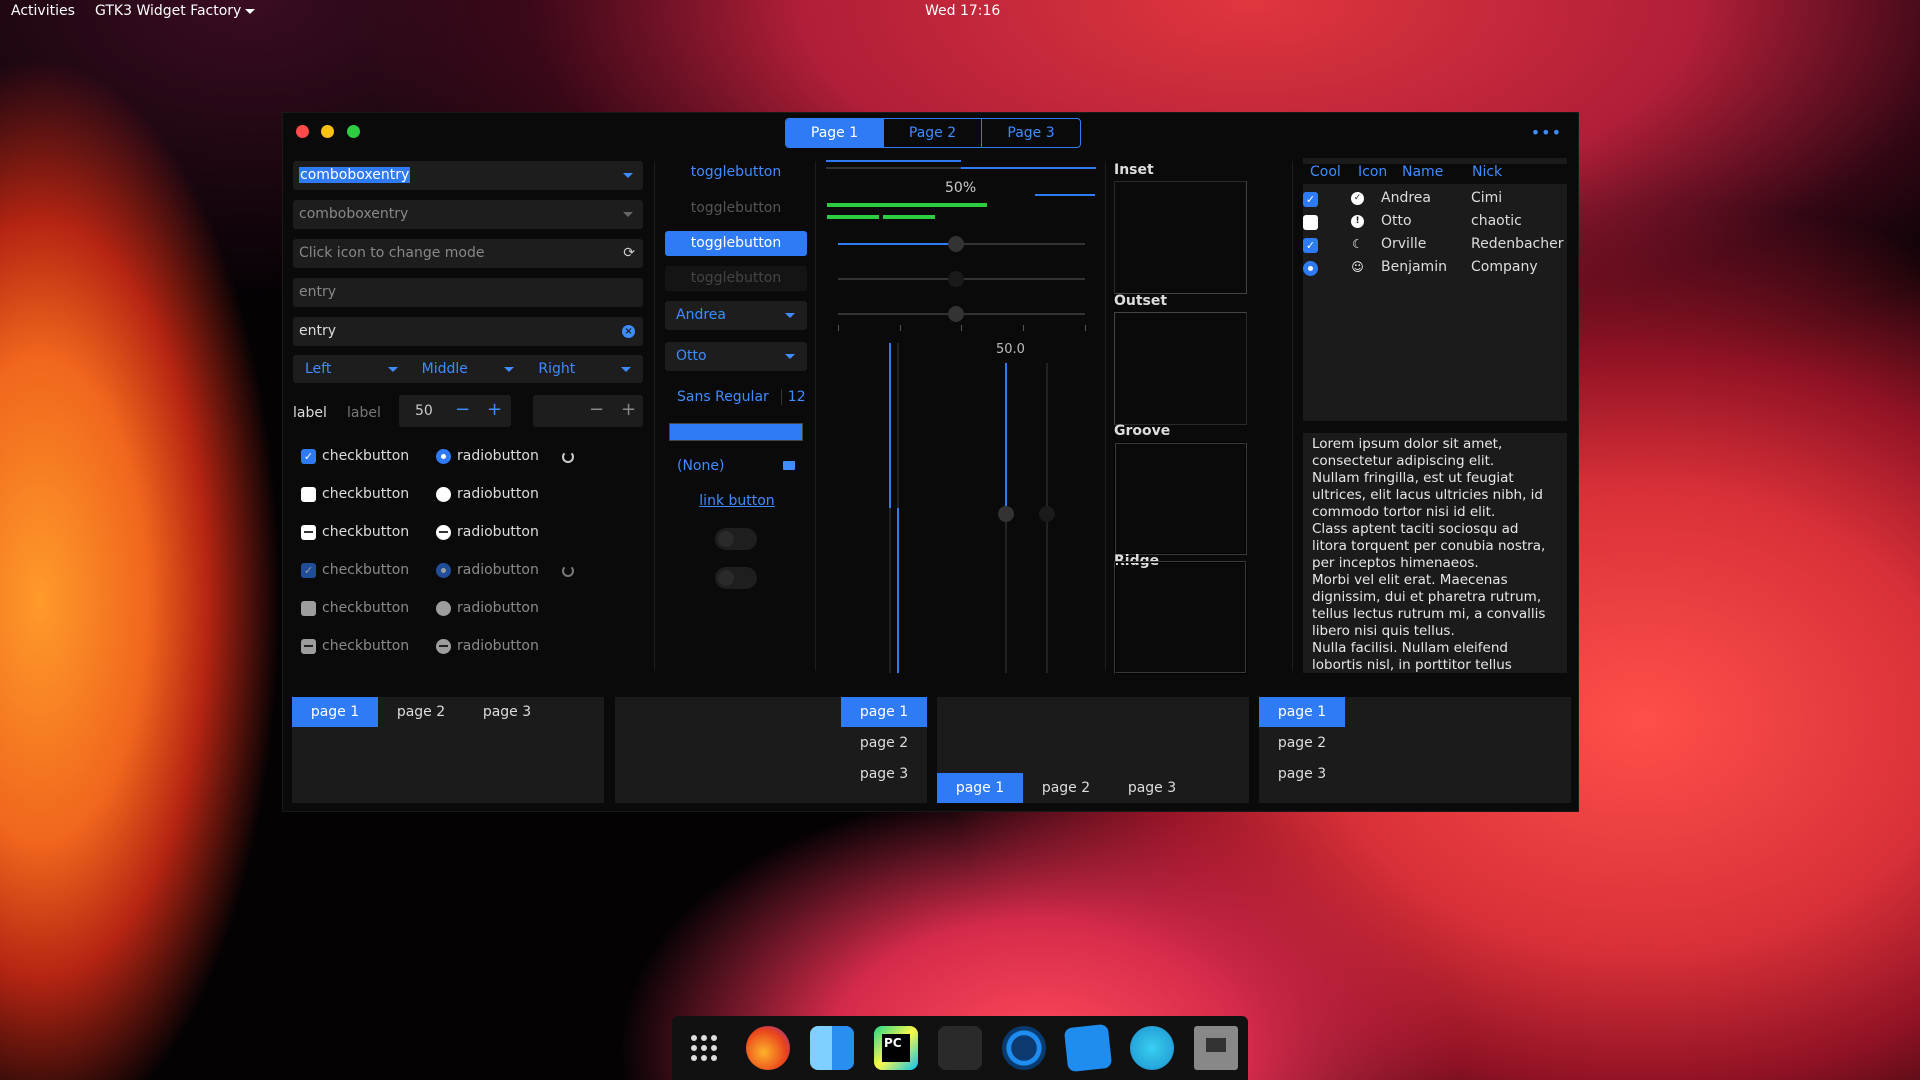 The height and width of the screenshot is (1080, 1920). Describe the element at coordinates (1372, 172) in the screenshot. I see `column-icon: Icon` at that location.